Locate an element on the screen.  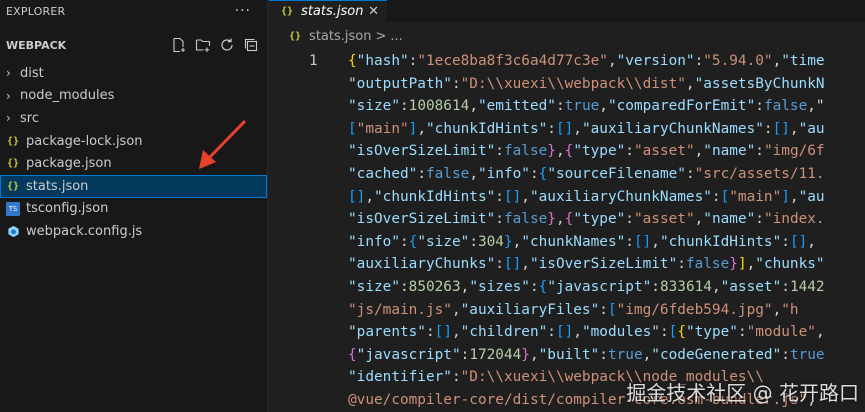
refresh-icon is located at coordinates (227, 45).